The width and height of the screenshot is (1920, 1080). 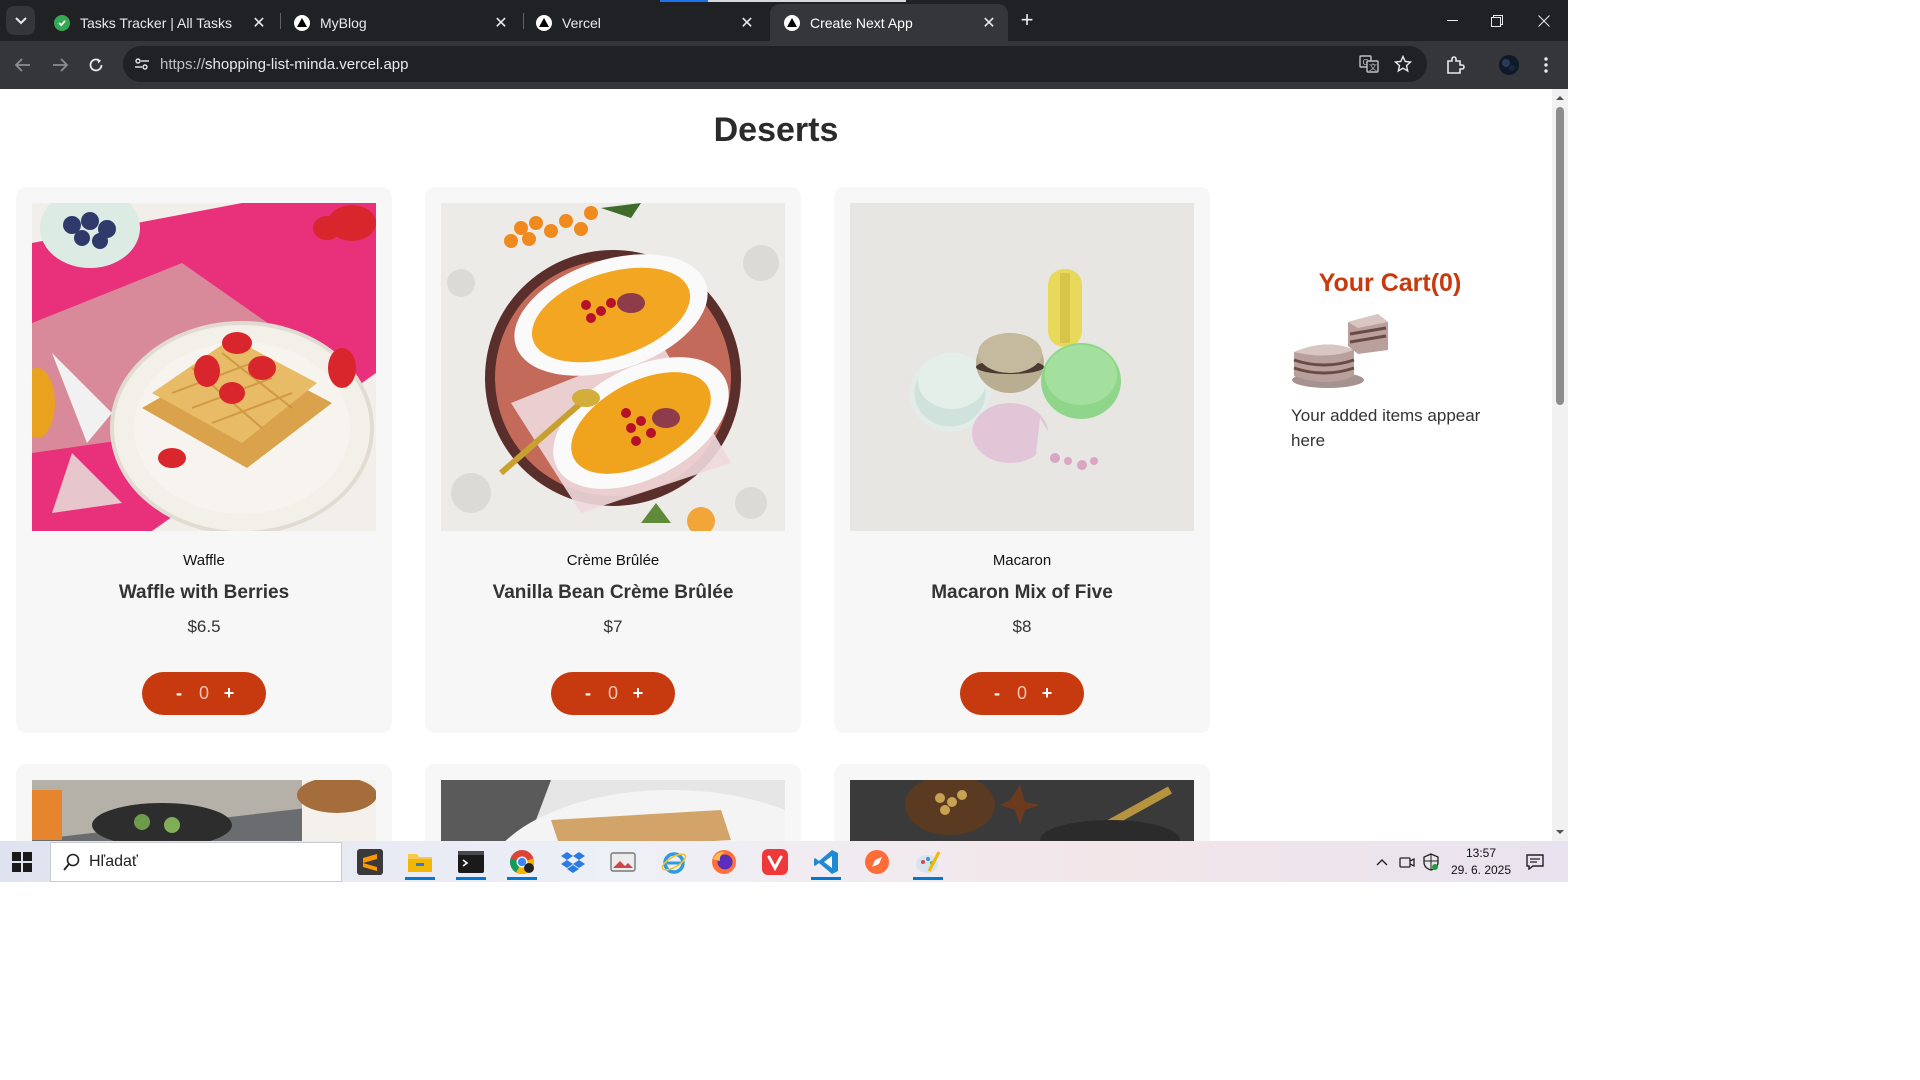 I want to click on internet-explorer-icon, so click(x=674, y=862).